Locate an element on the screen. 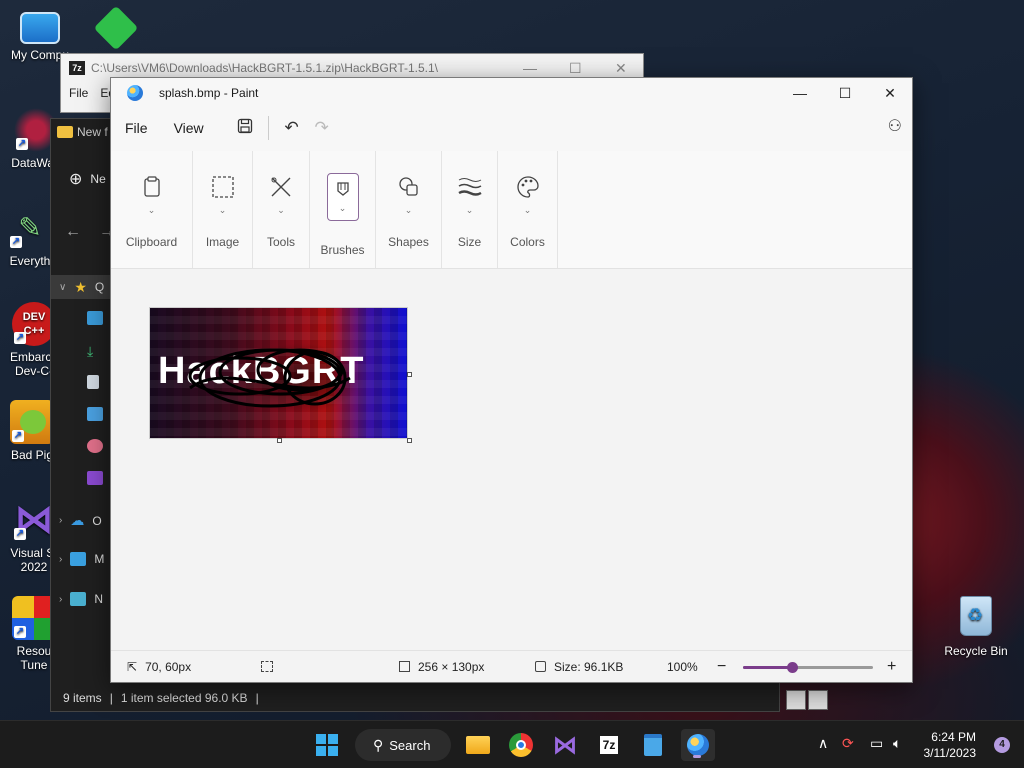 The height and width of the screenshot is (768, 1024). zoom-slider-thumb is located at coordinates (793, 667).